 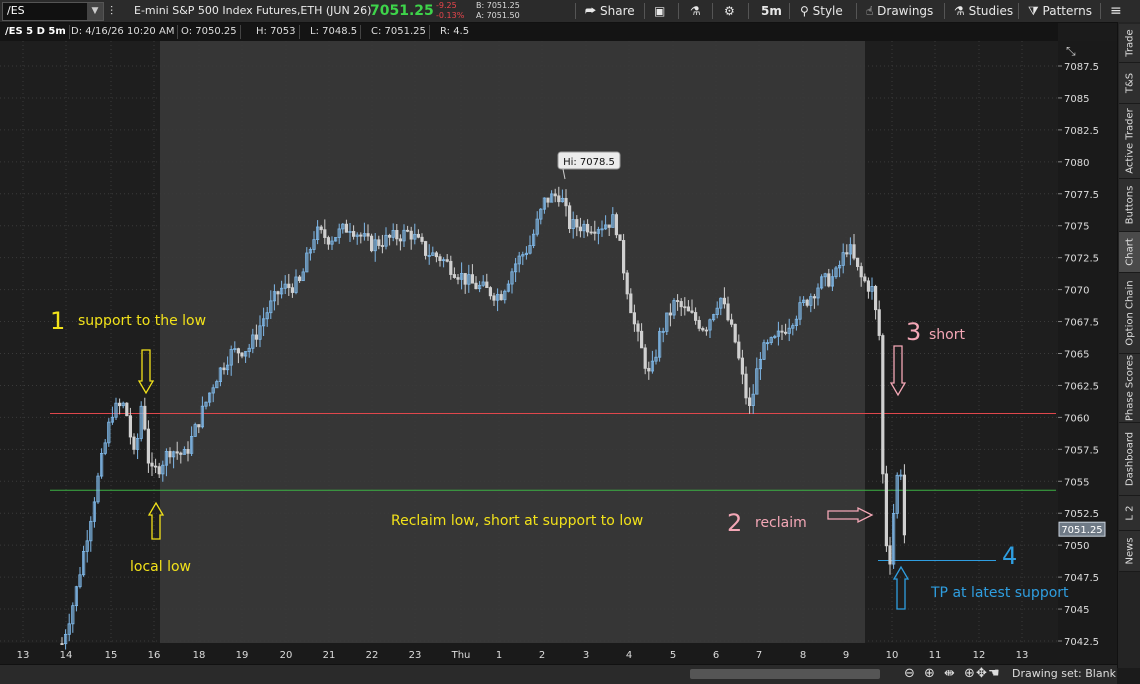 What do you see at coordinates (1081, 642) in the screenshot?
I see `y-tick-label: 7042.5` at bounding box center [1081, 642].